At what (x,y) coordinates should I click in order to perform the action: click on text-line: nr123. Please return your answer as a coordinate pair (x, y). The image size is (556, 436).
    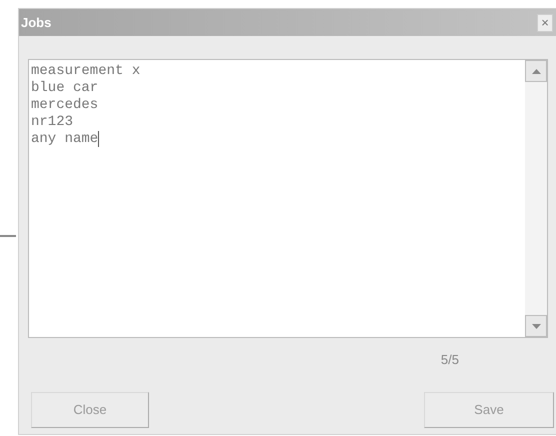
    Looking at the image, I should click on (52, 122).